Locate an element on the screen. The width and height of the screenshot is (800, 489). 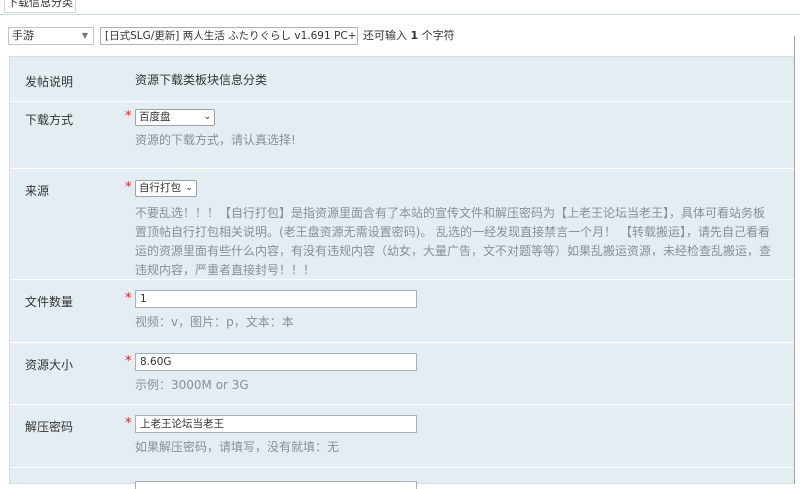
password-hint: 如果解压密码，请填写，没有就填：无 is located at coordinates (237, 447).